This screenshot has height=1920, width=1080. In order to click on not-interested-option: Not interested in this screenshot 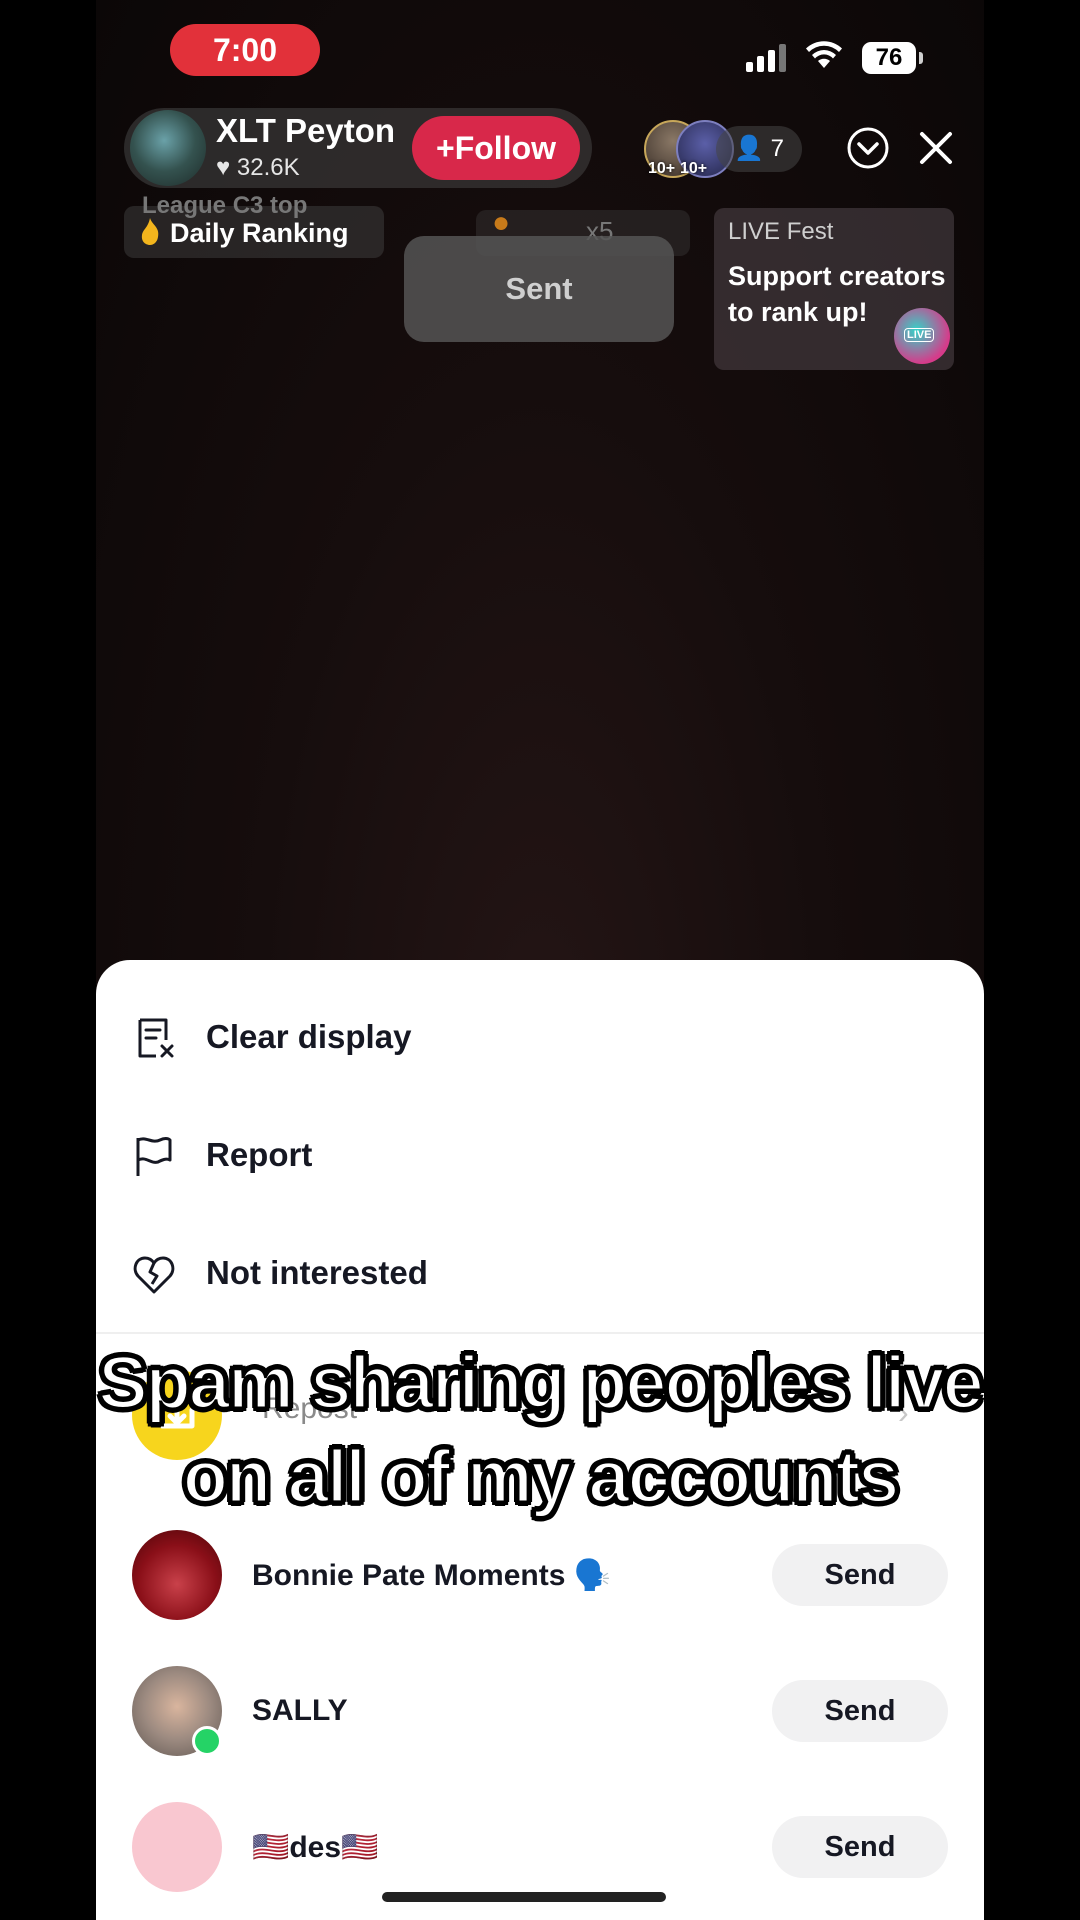, I will do `click(532, 1274)`.